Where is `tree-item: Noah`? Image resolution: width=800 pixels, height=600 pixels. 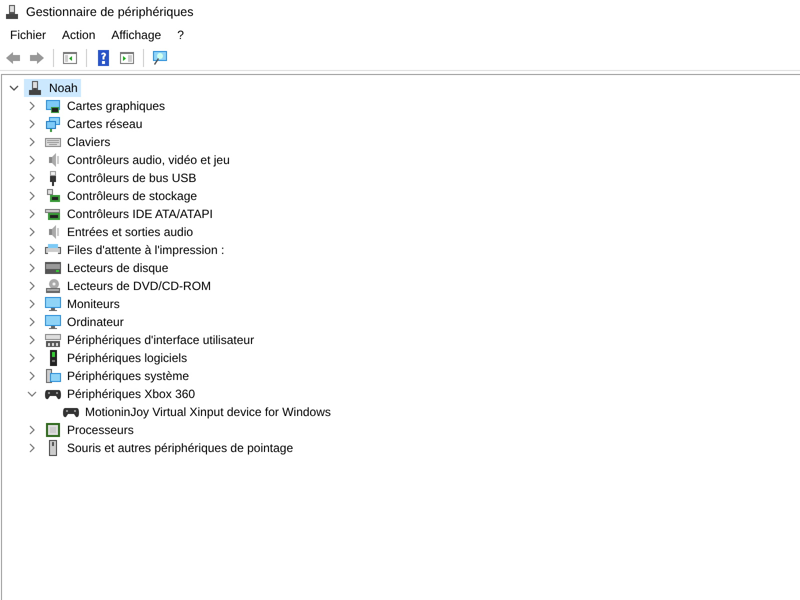 tree-item: Noah is located at coordinates (52, 88).